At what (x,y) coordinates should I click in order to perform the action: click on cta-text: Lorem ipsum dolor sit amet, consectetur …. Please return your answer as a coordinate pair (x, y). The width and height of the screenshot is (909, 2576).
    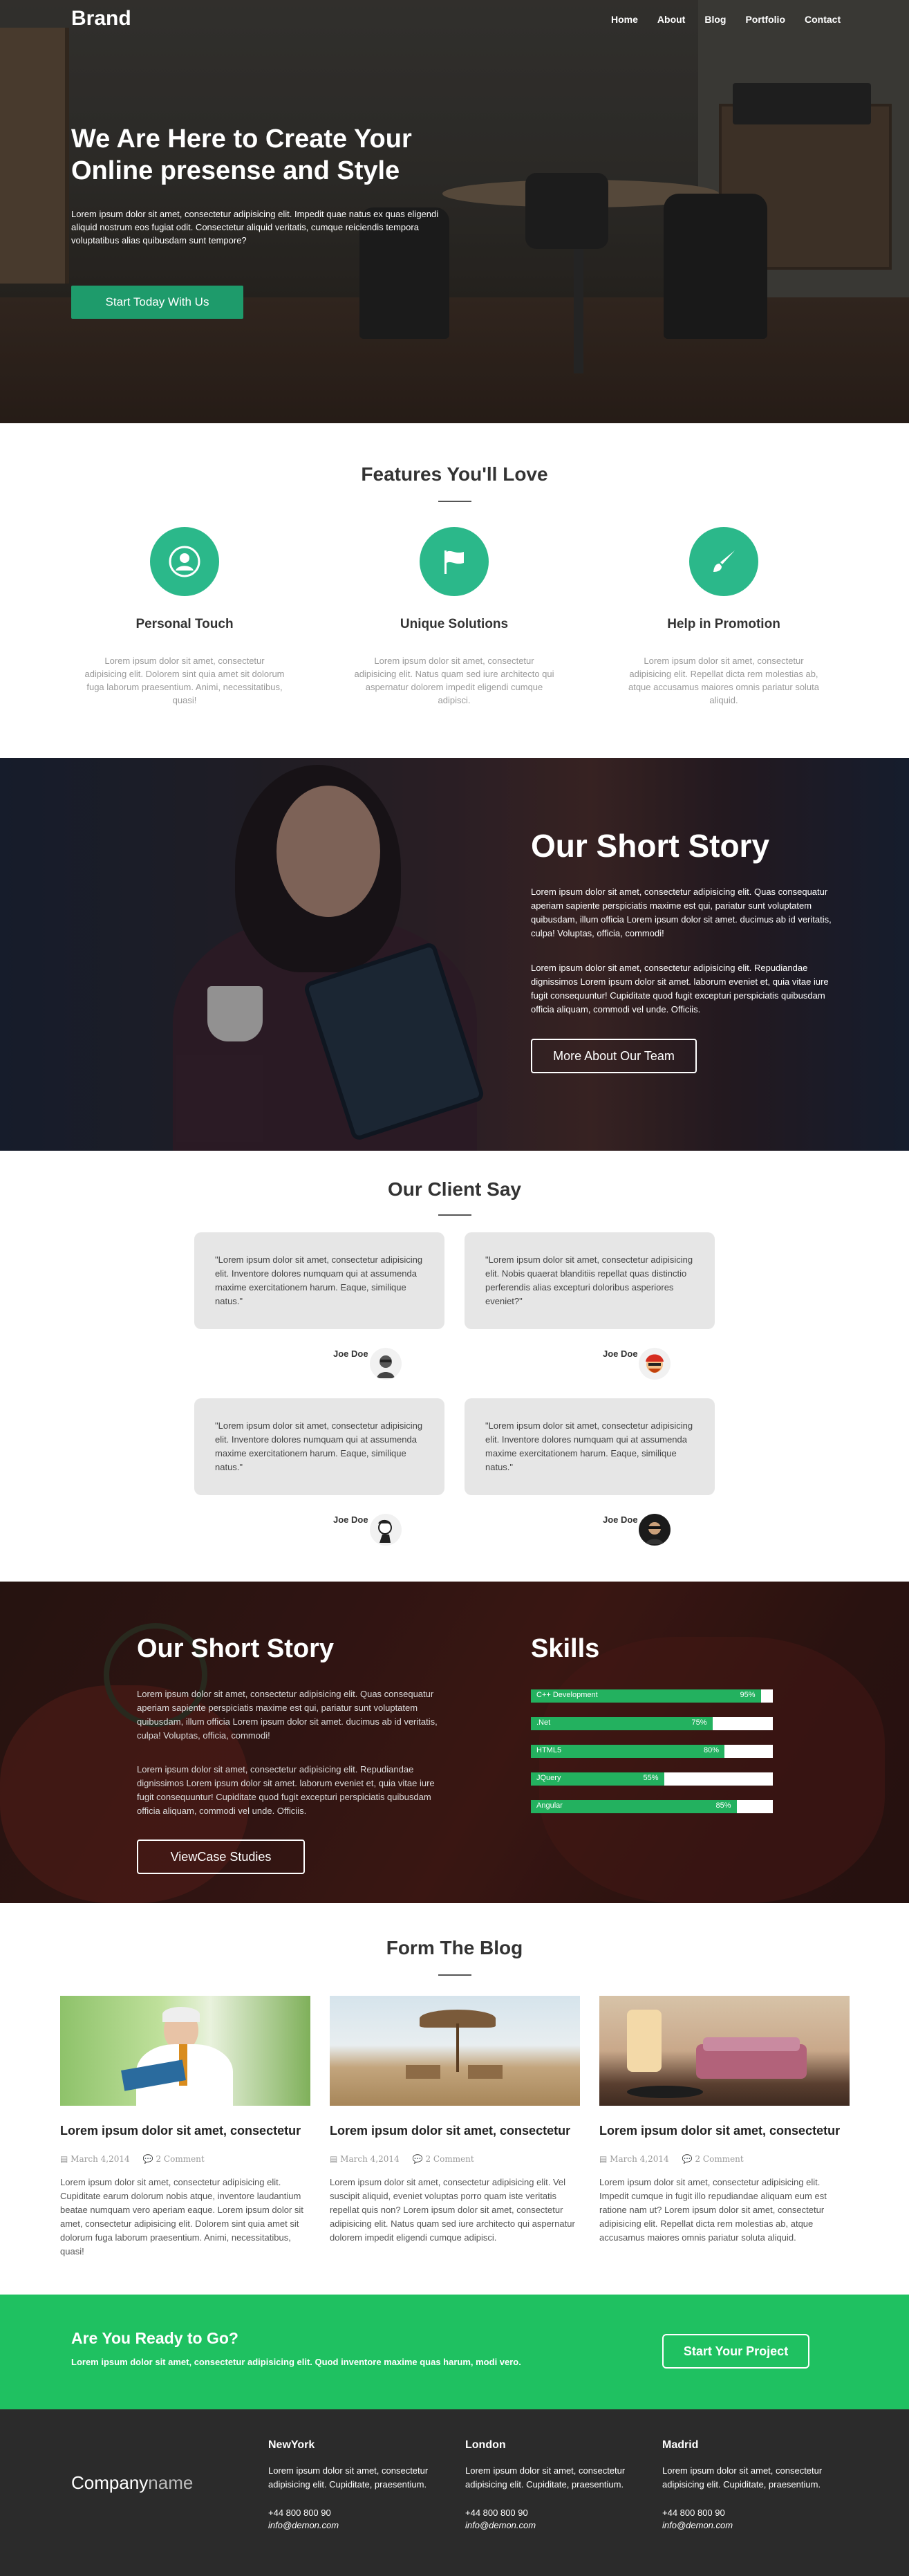
    Looking at the image, I should click on (296, 2362).